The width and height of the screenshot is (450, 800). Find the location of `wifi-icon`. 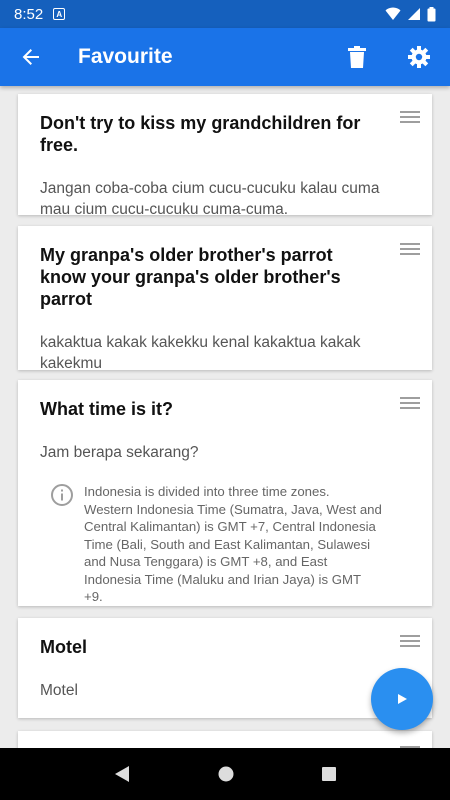

wifi-icon is located at coordinates (393, 13).